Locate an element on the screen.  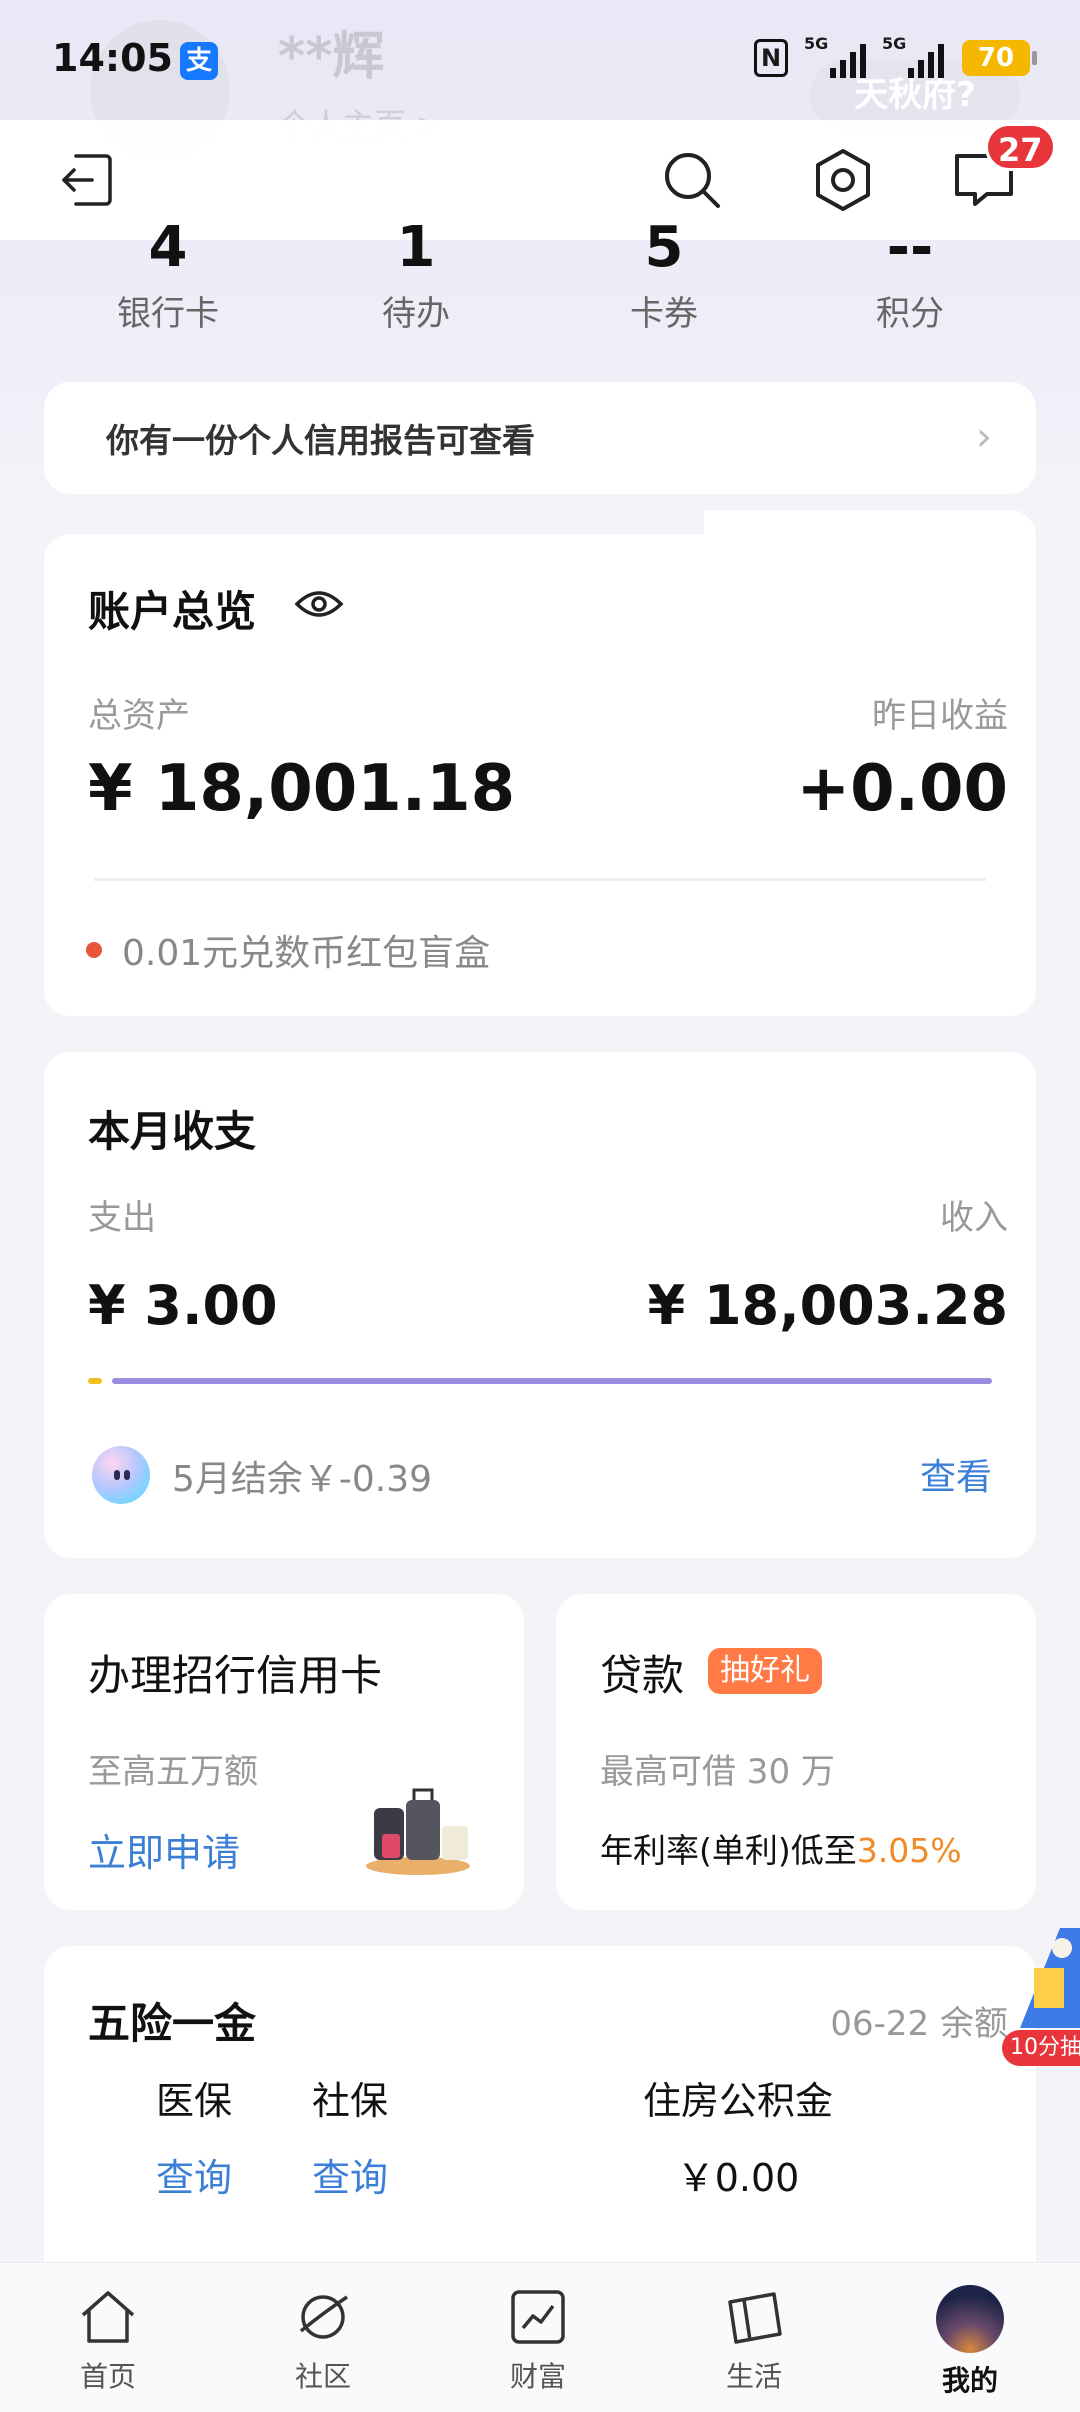
nav-mine: 我的 is located at coordinates (970, 2342).